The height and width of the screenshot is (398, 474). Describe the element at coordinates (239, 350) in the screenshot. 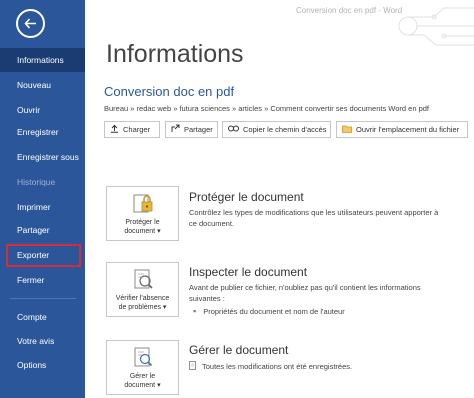

I see `manage-title: Gérer le document` at that location.